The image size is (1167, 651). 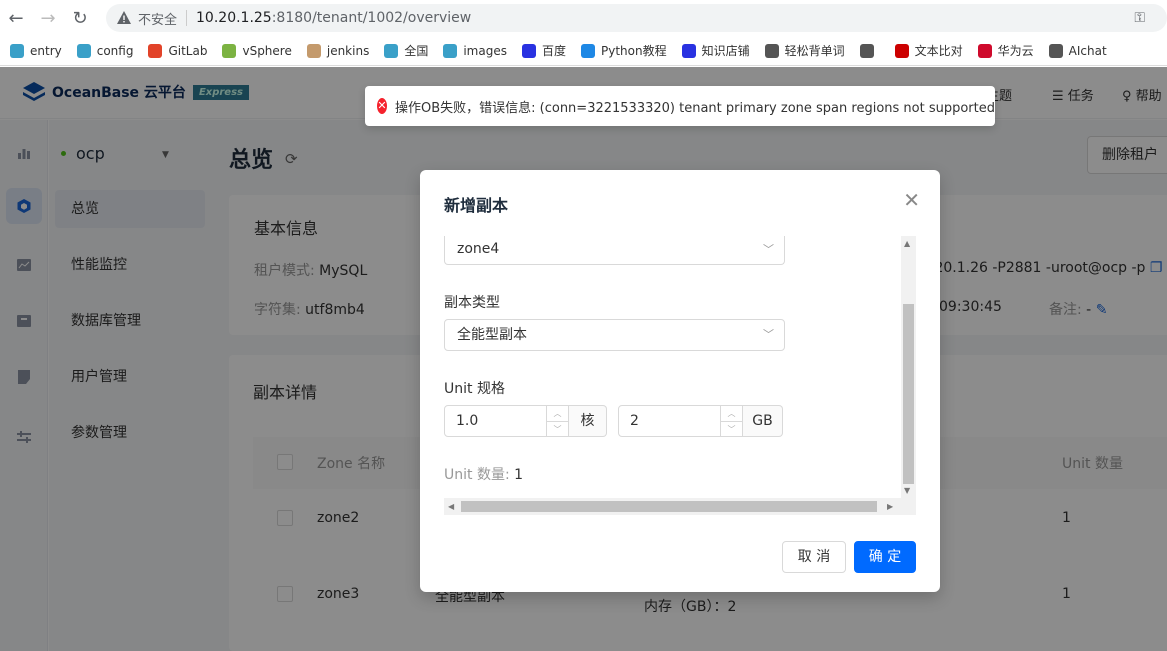 I want to click on bookmark-label: 文本比对, so click(x=938, y=51).